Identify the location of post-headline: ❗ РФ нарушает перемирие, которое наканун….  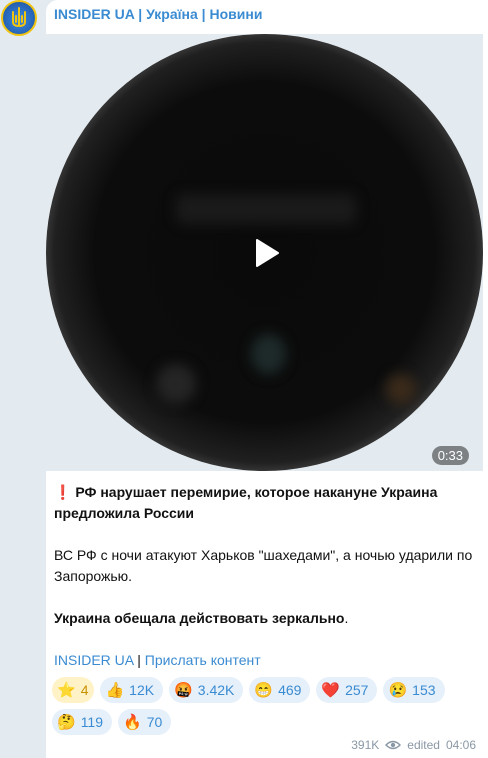
(264, 503).